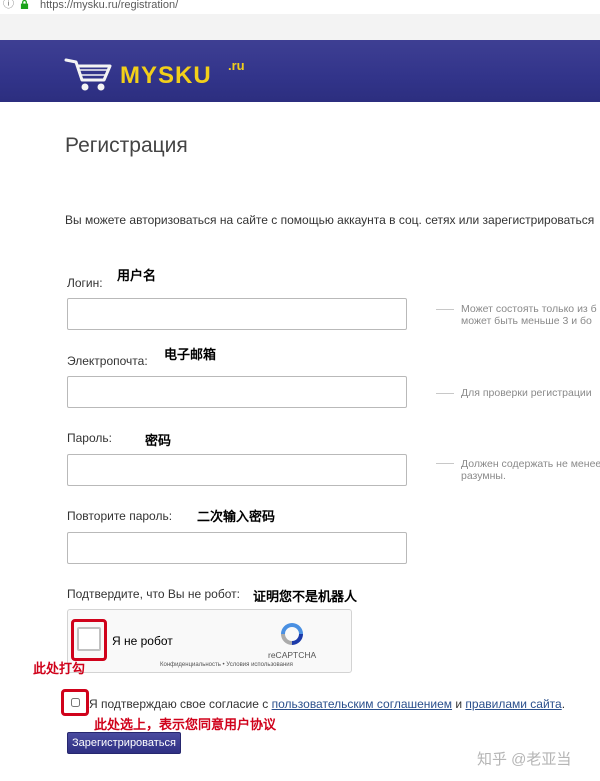  What do you see at coordinates (236, 516) in the screenshot?
I see `password-repeat-annotation: 二次输入密码` at bounding box center [236, 516].